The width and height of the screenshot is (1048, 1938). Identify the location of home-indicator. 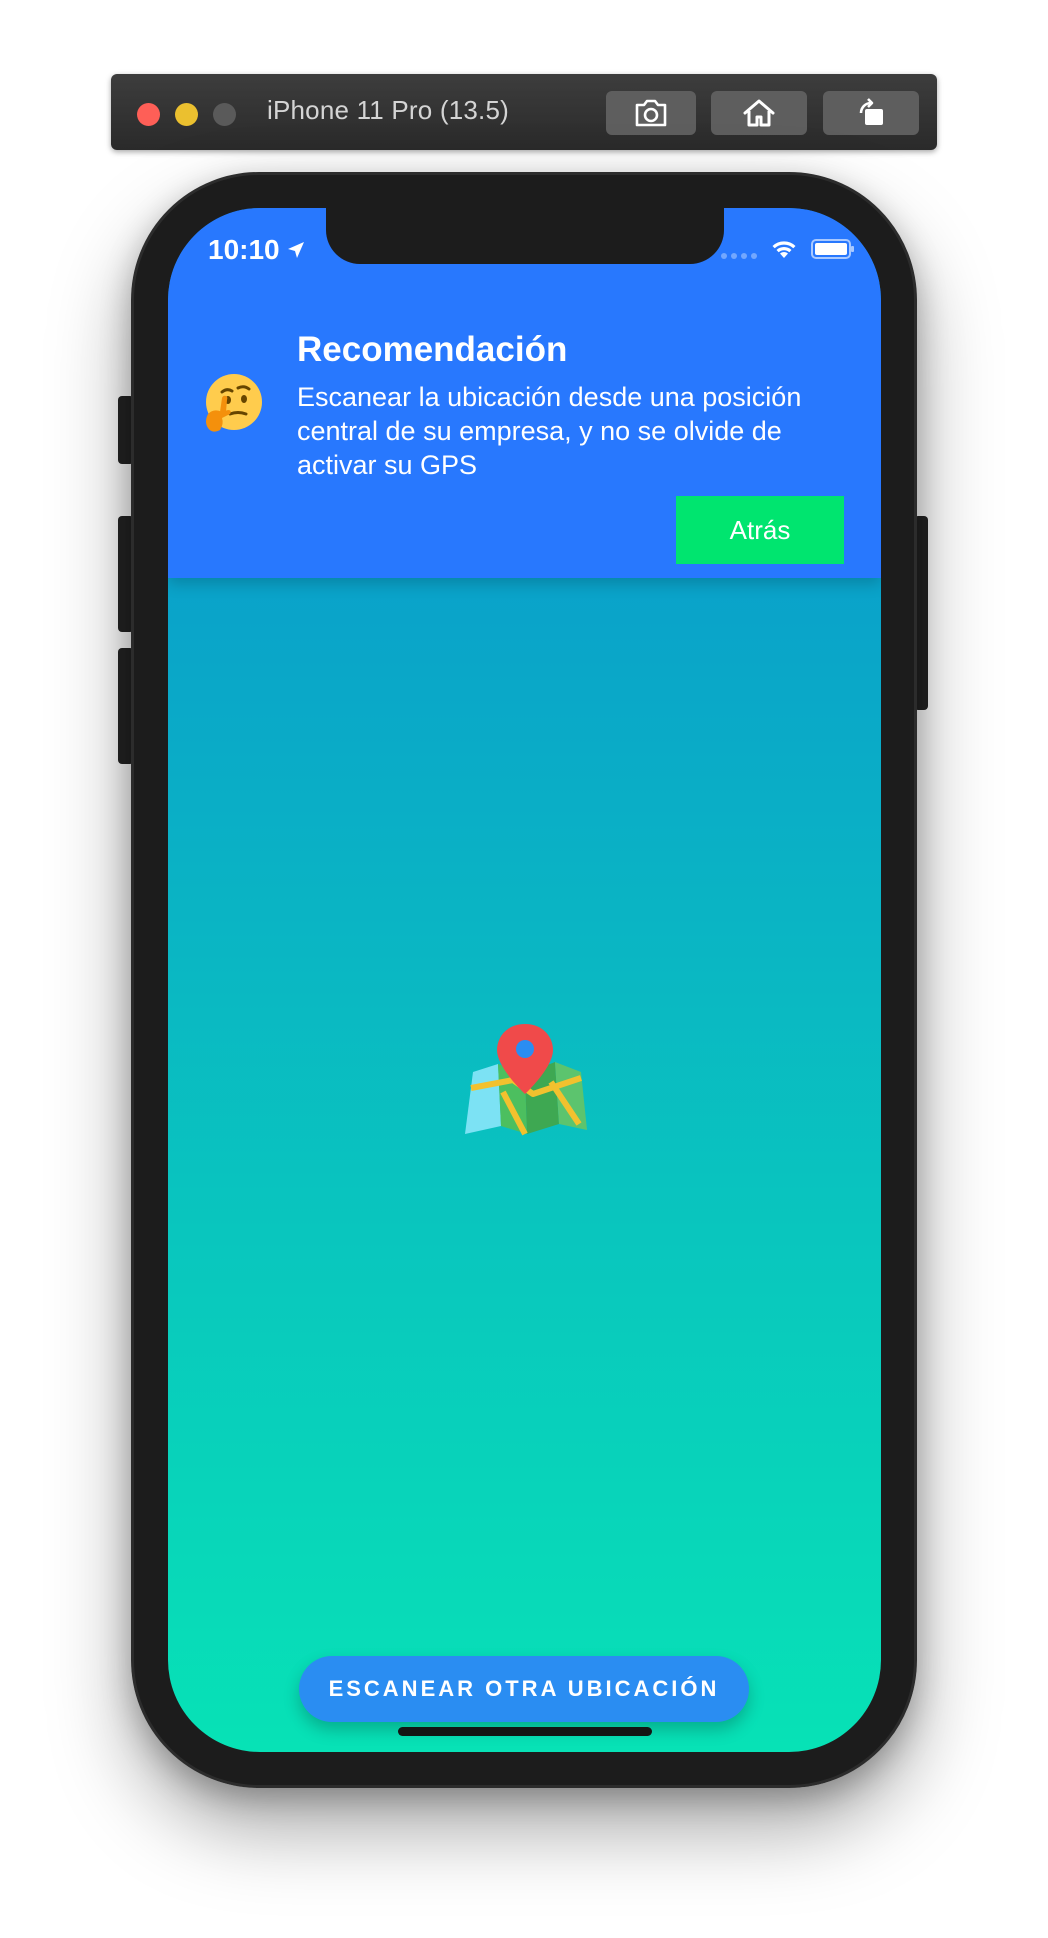
(525, 1731).